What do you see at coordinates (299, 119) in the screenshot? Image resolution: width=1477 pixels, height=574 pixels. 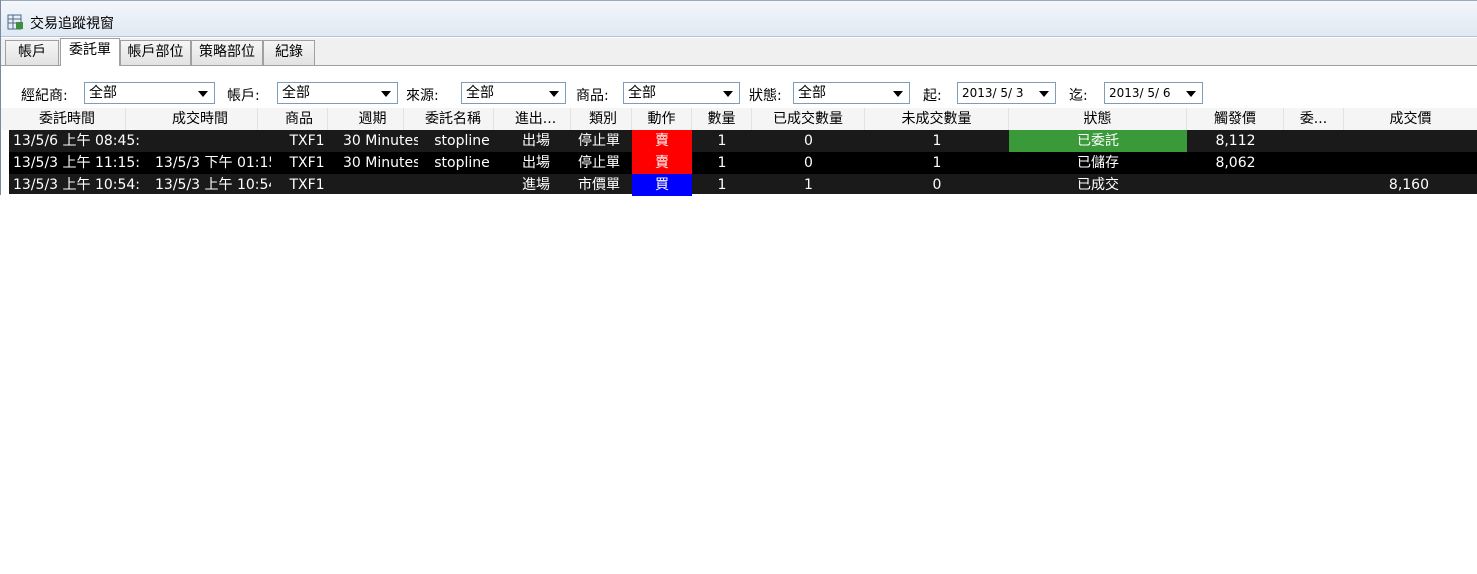 I see `col-product: 商品` at bounding box center [299, 119].